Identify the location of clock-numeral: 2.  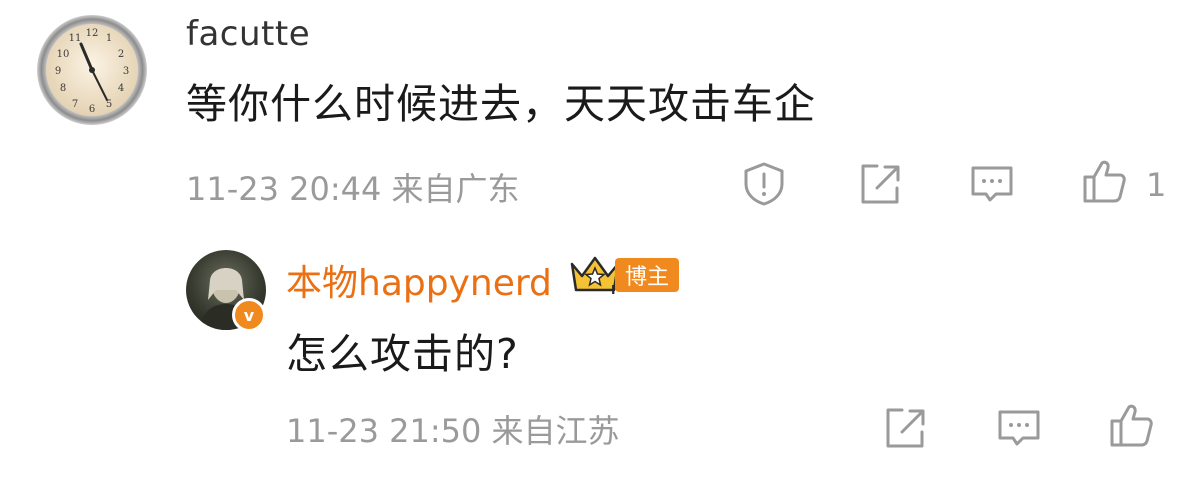
(121, 54).